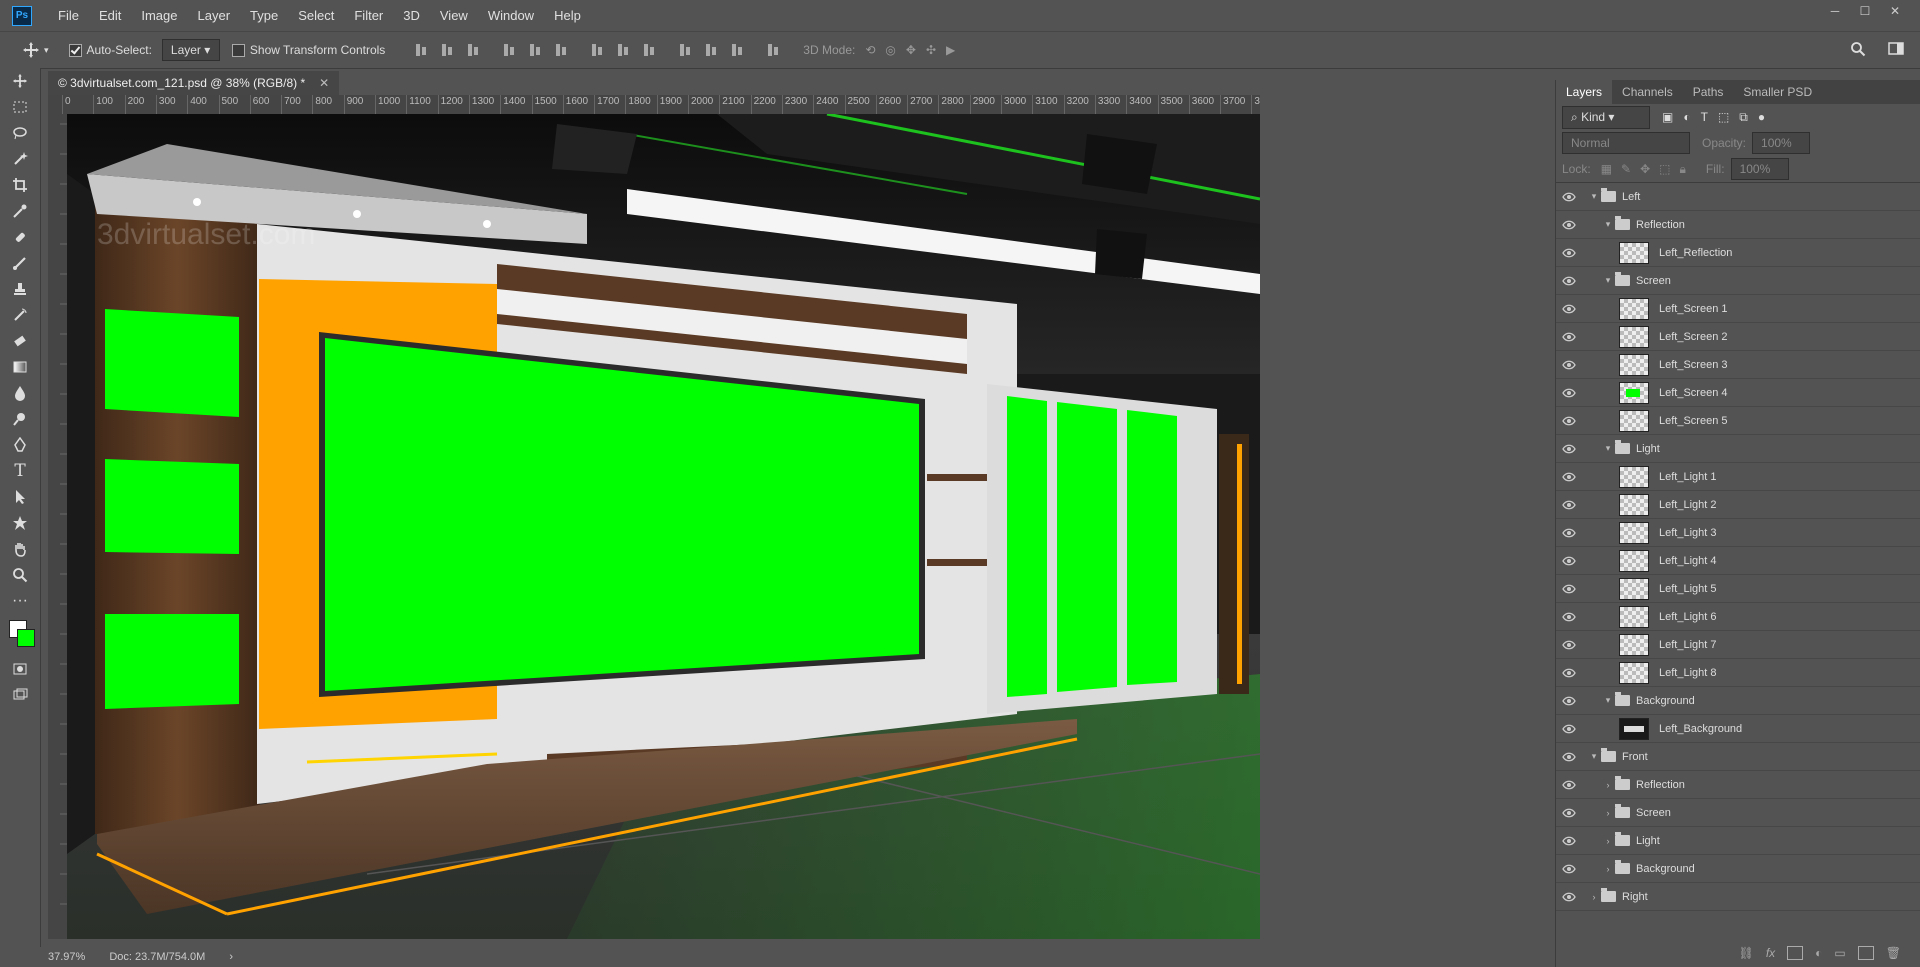 The height and width of the screenshot is (967, 1920). Describe the element at coordinates (1738, 533) in the screenshot. I see `layer-row: Left_Light 3` at that location.